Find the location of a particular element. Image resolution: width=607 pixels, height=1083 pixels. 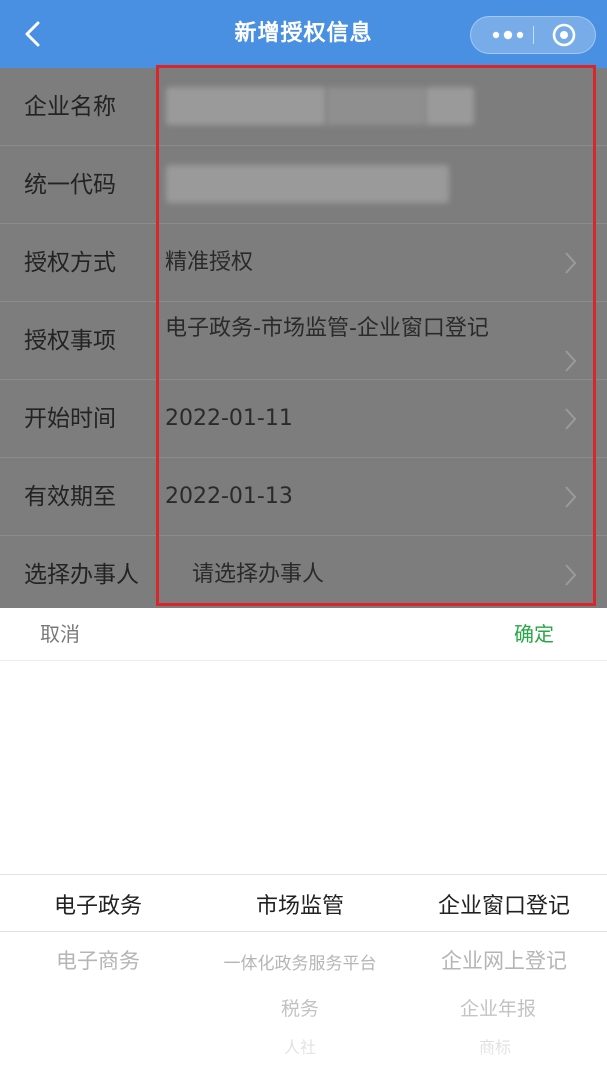

form-row-company-name: 企业名称 is located at coordinates (303, 107).